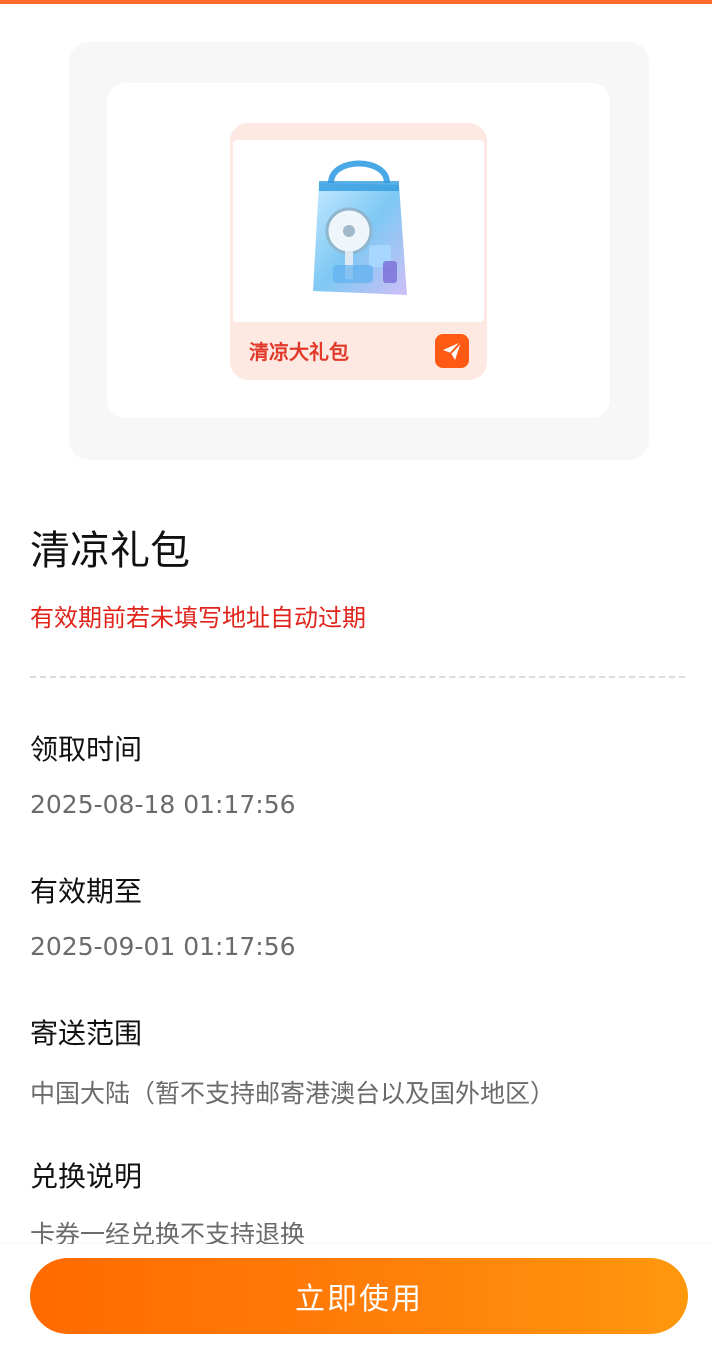  What do you see at coordinates (359, 1296) in the screenshot?
I see `use-now-button: 立即使用` at bounding box center [359, 1296].